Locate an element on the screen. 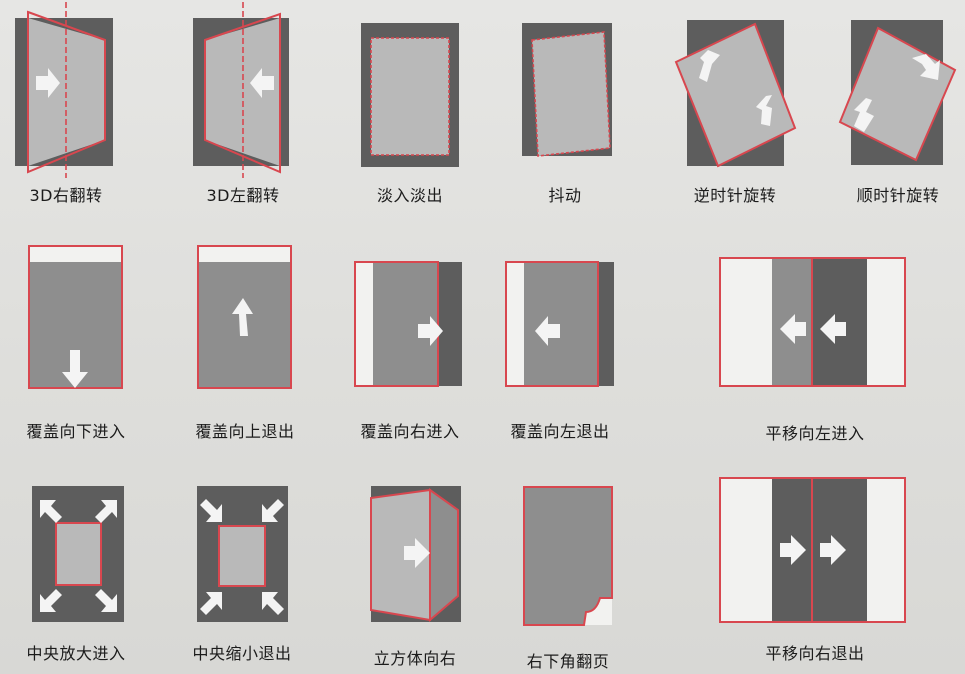 The width and height of the screenshot is (965, 674). label-slide-right-out: 平移向右退出 is located at coordinates (815, 653).